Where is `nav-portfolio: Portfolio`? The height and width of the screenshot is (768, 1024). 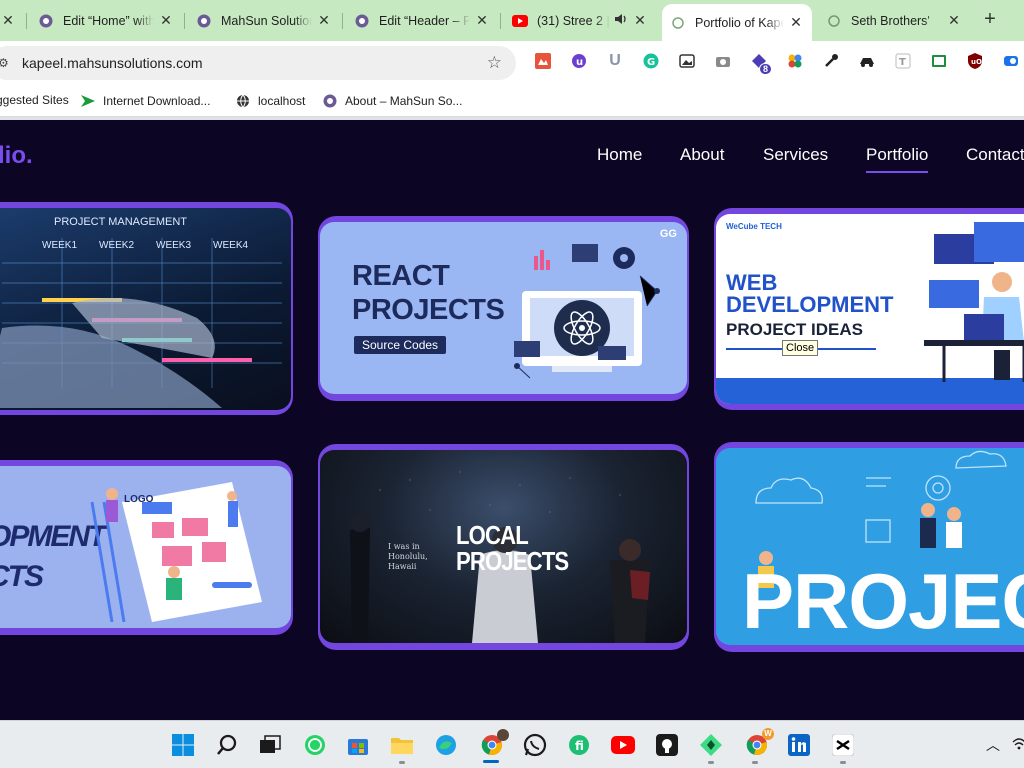 nav-portfolio: Portfolio is located at coordinates (897, 159).